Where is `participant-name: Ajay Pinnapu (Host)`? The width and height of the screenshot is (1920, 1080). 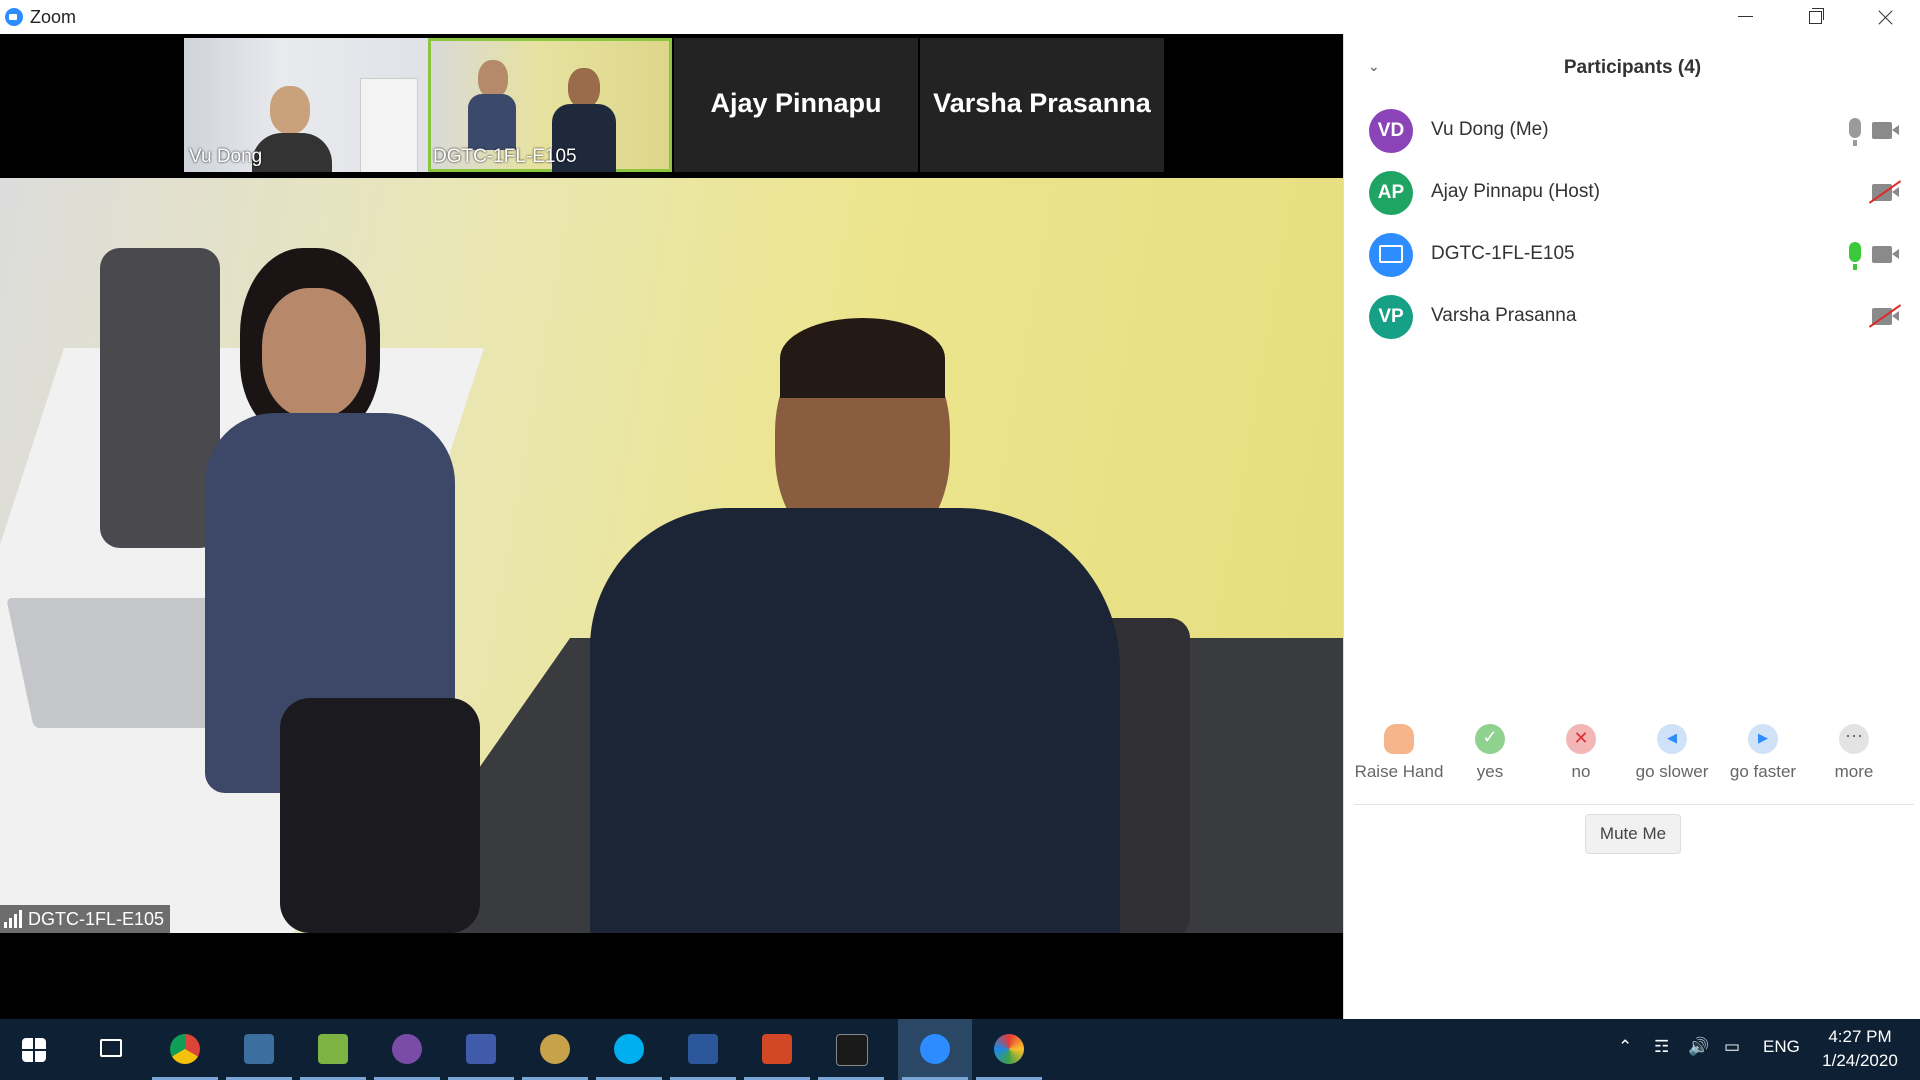
participant-name: Ajay Pinnapu (Host) is located at coordinates (1515, 191).